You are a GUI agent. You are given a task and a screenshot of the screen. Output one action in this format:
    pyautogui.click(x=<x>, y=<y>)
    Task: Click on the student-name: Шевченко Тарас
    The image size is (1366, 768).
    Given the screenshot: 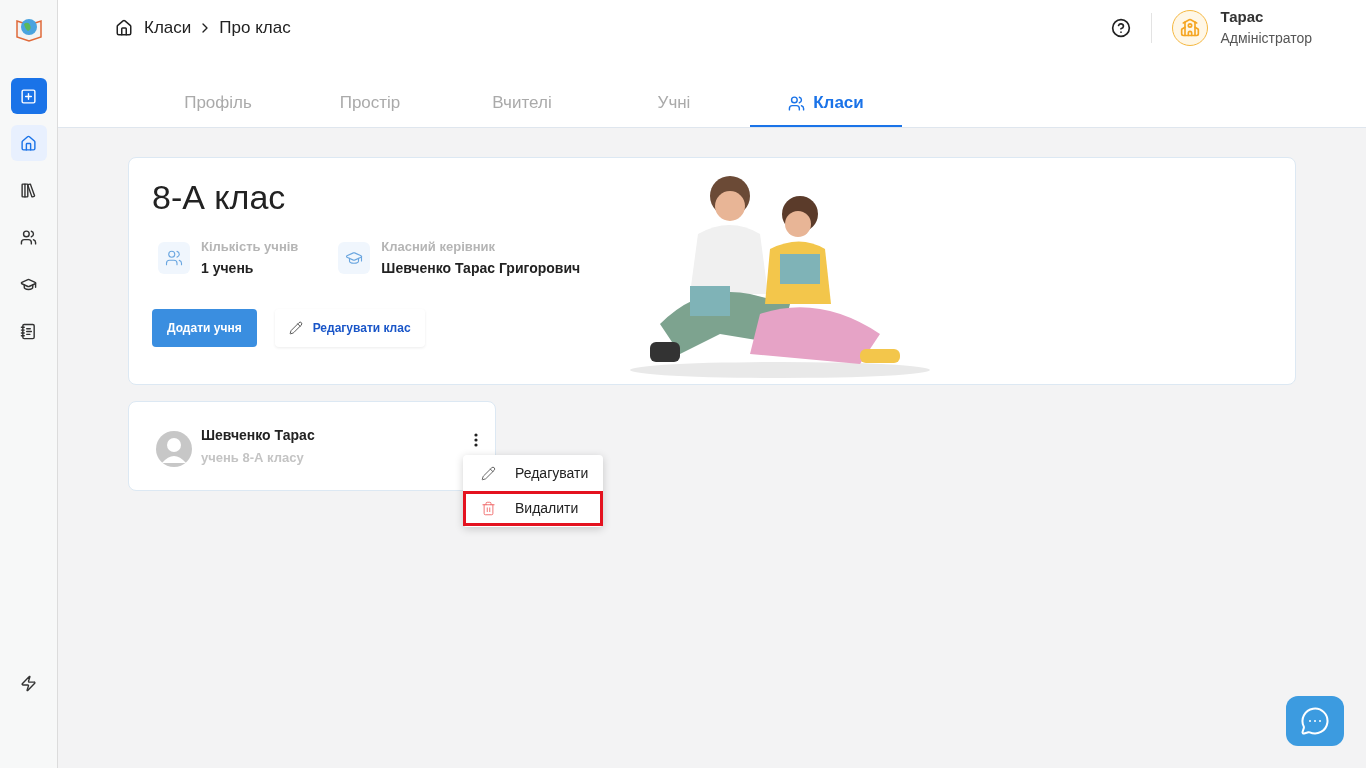 What is the action you would take?
    pyautogui.click(x=258, y=435)
    